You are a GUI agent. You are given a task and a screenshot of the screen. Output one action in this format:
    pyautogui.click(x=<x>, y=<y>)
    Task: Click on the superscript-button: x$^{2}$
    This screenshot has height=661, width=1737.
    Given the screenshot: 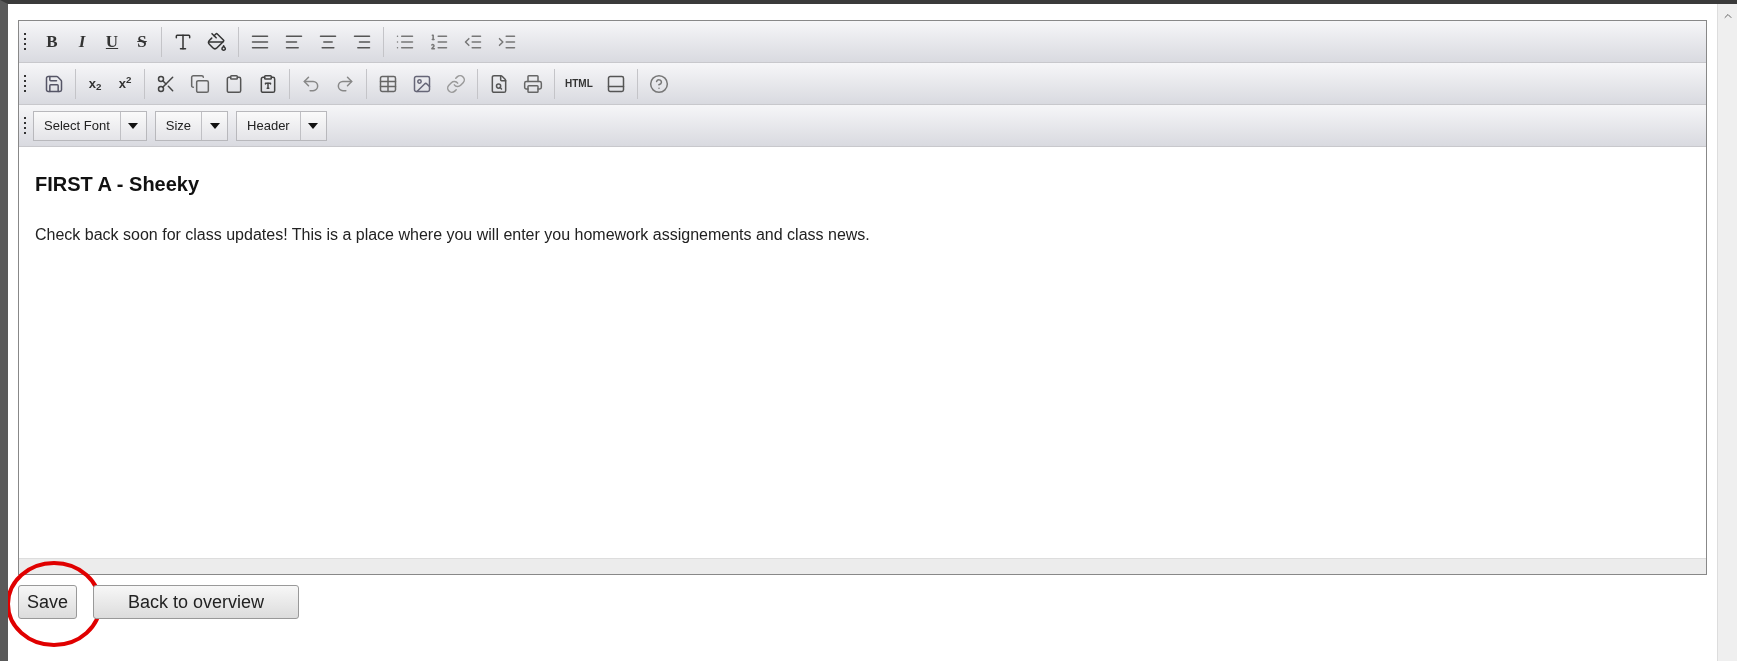 What is the action you would take?
    pyautogui.click(x=125, y=83)
    